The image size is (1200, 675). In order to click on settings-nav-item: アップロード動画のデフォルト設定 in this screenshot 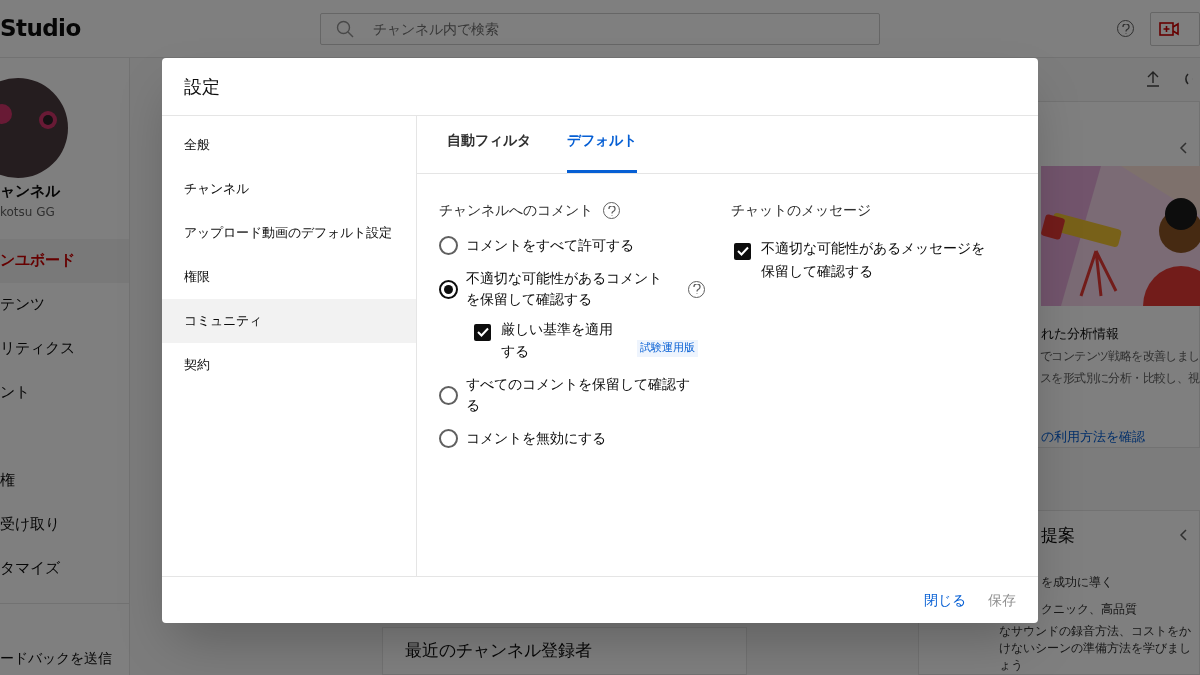, I will do `click(289, 233)`.